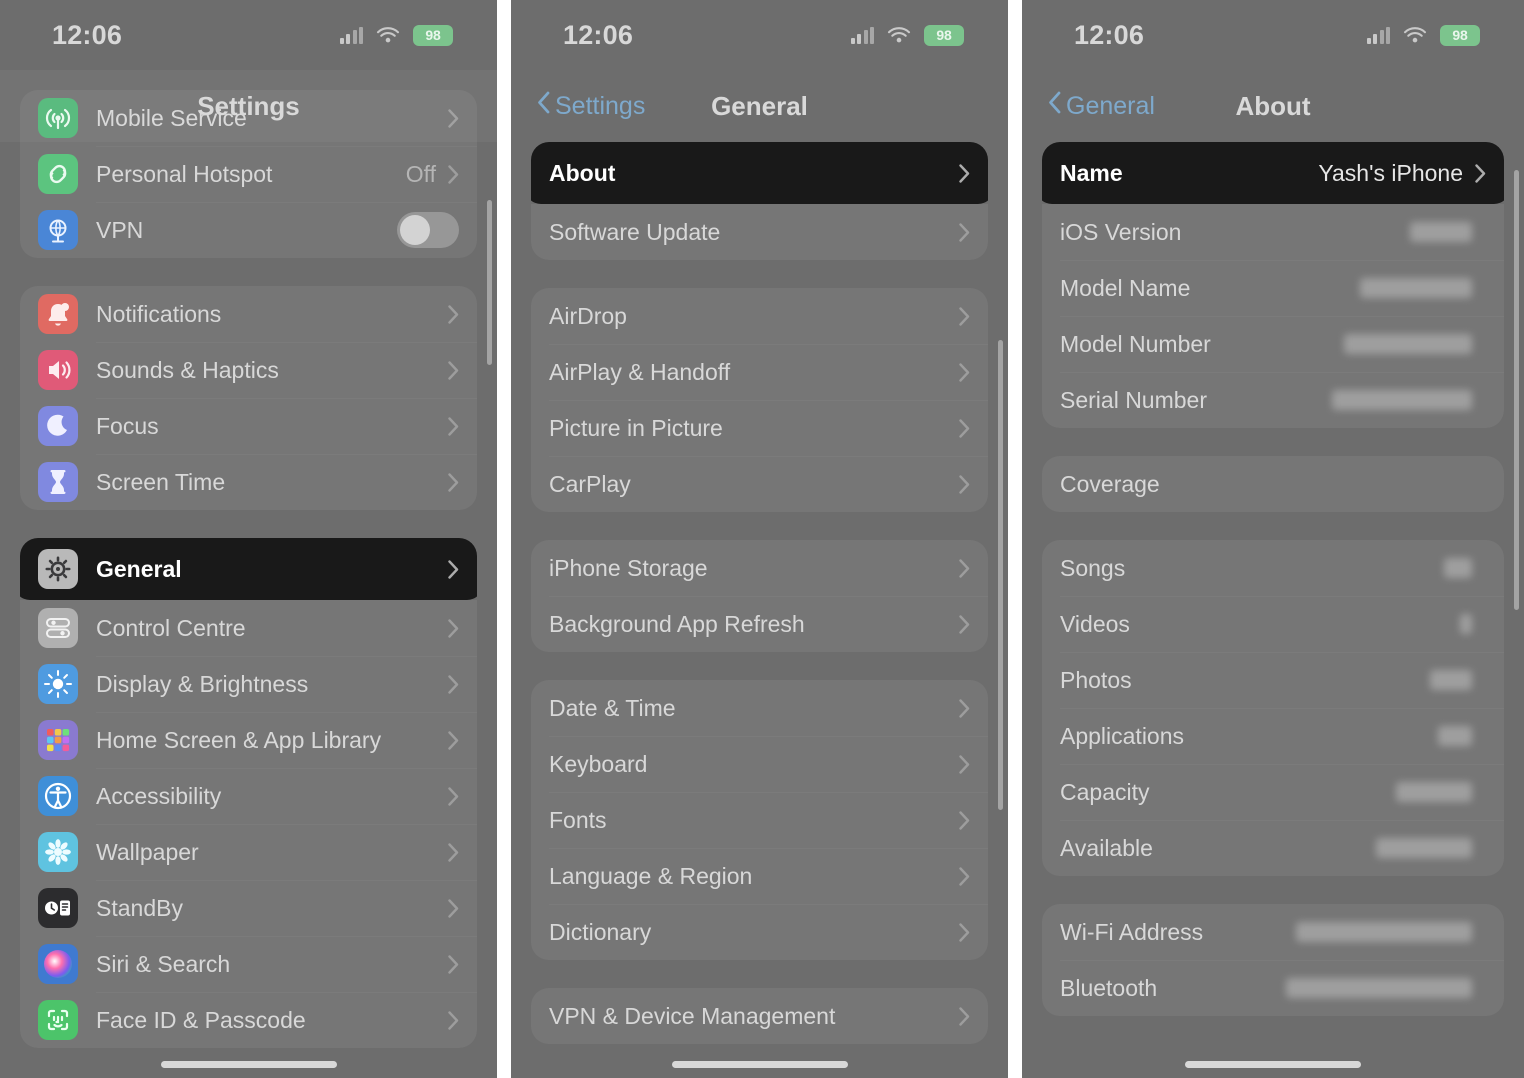 This screenshot has width=1524, height=1078. I want to click on home-indicator, so click(248, 1064).